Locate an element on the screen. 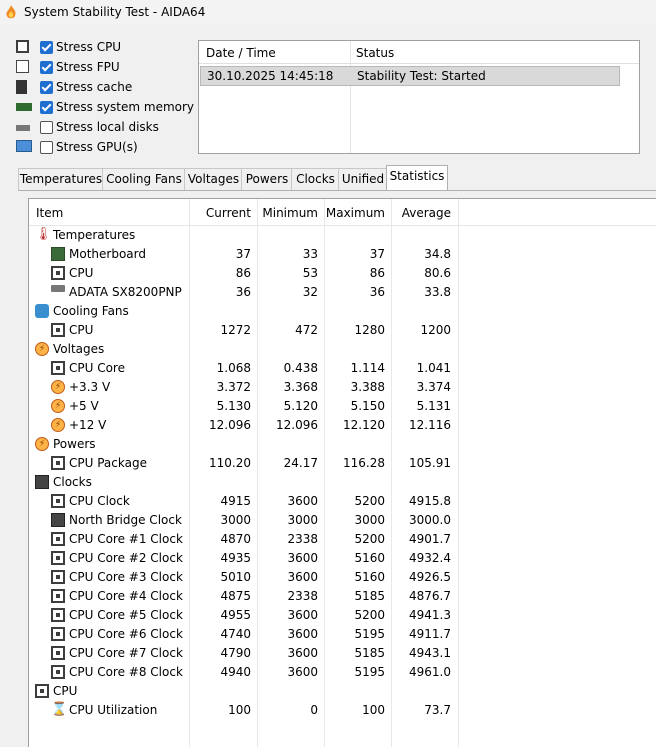 The image size is (656, 747). cell-minimum: 0 is located at coordinates (314, 710).